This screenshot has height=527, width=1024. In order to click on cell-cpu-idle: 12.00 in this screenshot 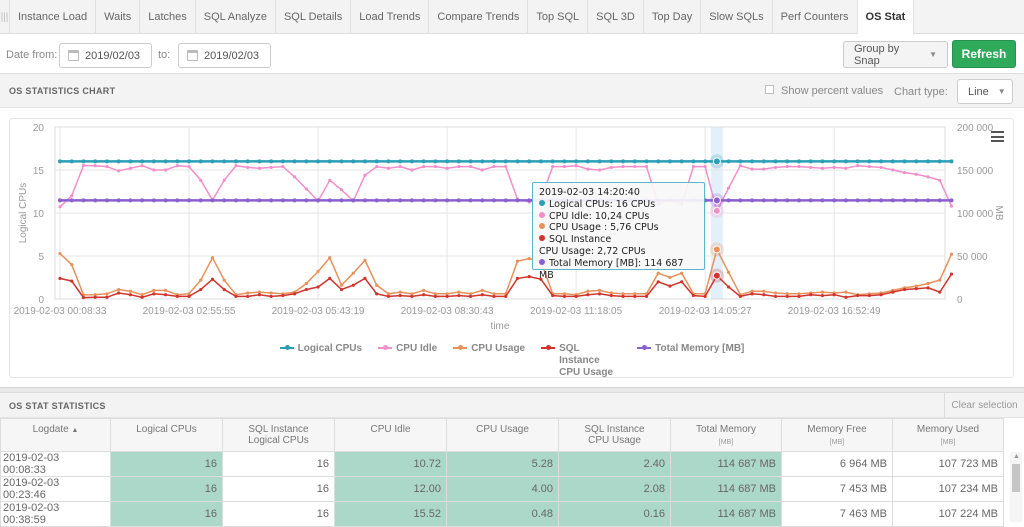, I will do `click(390, 489)`.